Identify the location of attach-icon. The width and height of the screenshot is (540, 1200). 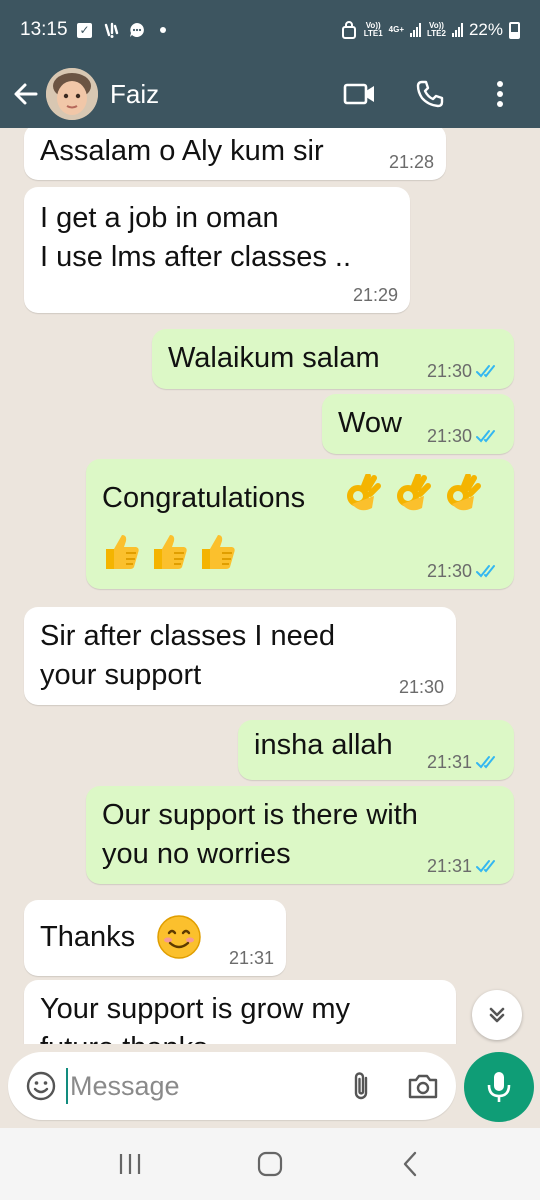
(361, 1086).